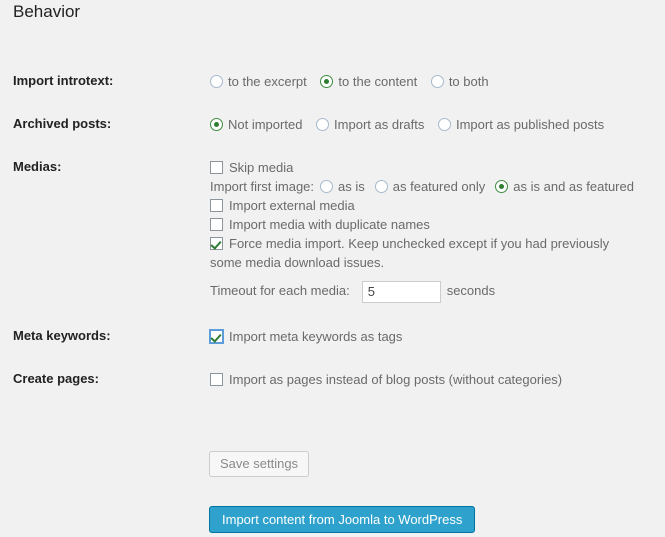  I want to click on radio-option-as-featured-only: as featured only, so click(430, 187).